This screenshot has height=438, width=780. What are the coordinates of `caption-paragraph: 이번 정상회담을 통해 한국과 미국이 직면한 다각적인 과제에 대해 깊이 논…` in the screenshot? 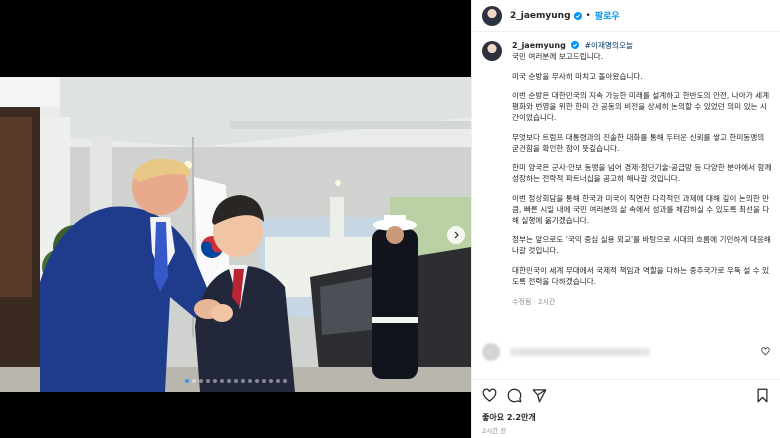 It's located at (641, 209).